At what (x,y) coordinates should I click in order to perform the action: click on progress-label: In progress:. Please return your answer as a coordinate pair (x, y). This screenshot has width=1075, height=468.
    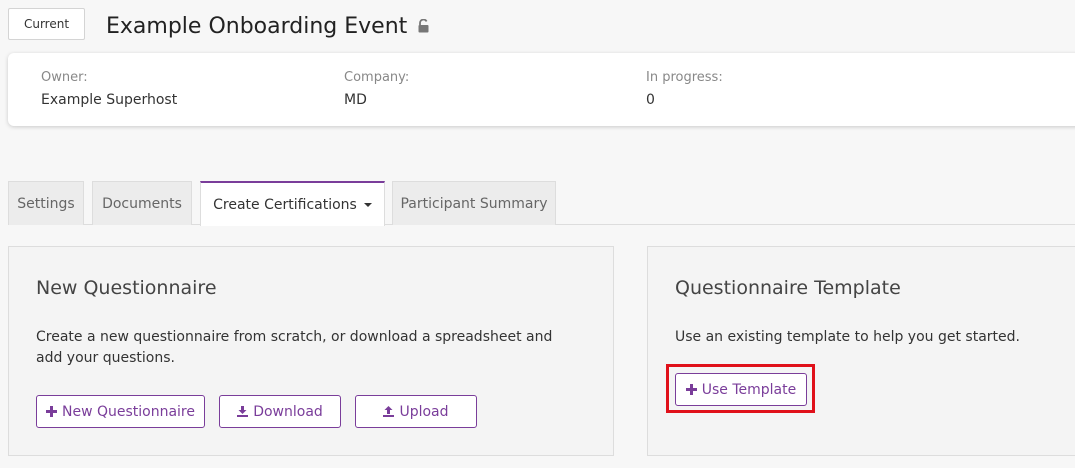
    Looking at the image, I should click on (684, 77).